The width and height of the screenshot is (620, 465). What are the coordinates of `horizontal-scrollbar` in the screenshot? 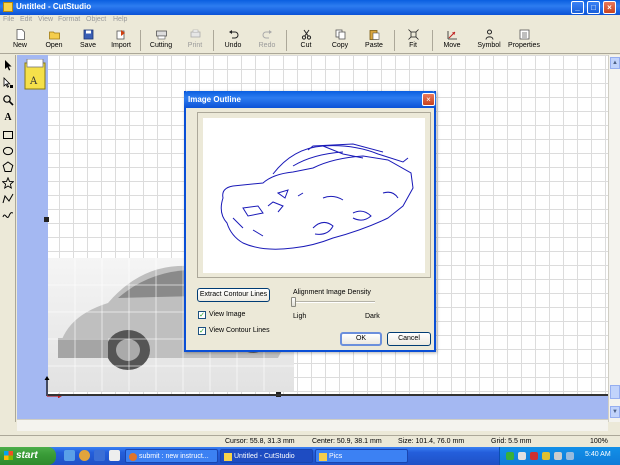 It's located at (312, 425).